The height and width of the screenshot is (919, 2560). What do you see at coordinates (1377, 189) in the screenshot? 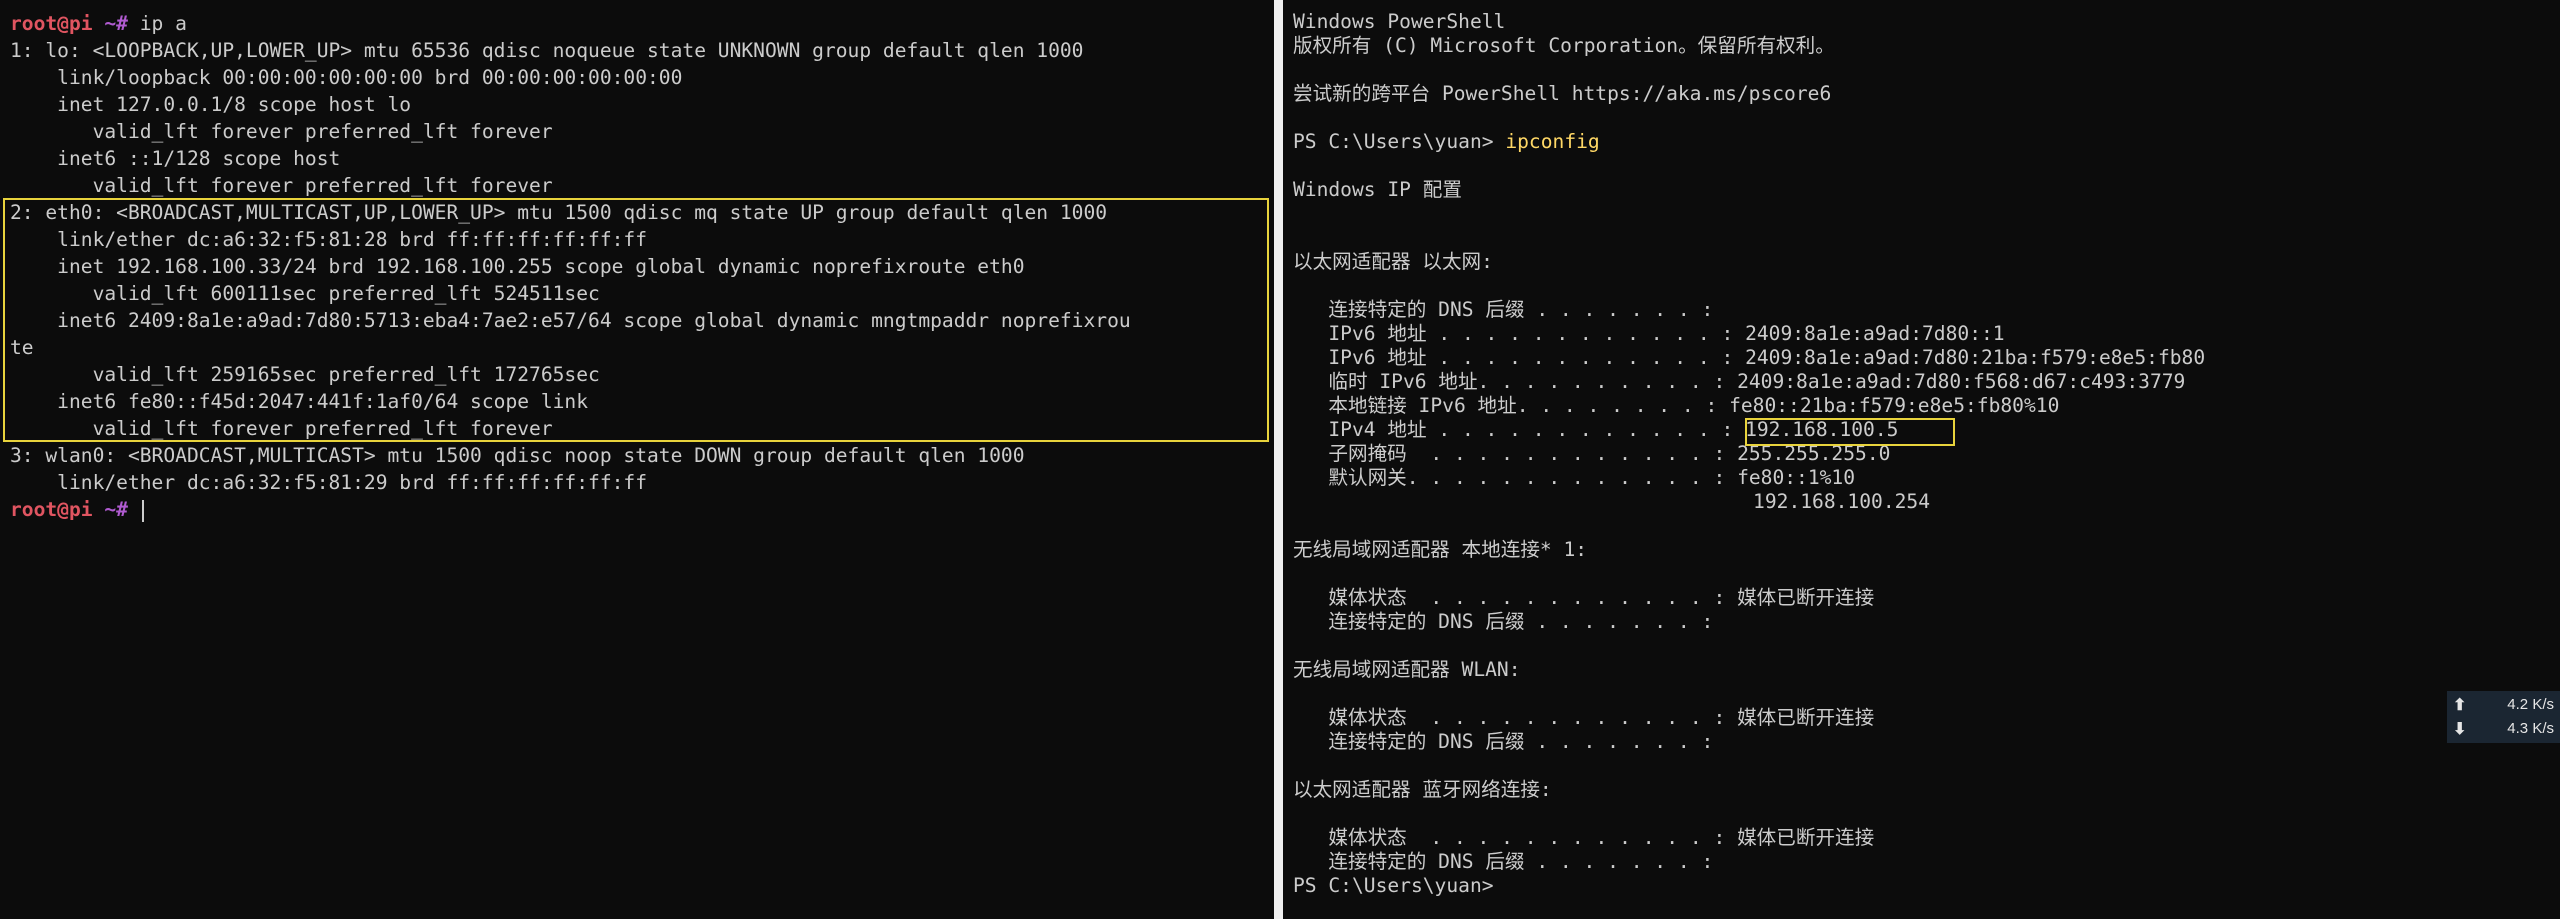
I see `terminal-line: Windows IP 配置` at bounding box center [1377, 189].